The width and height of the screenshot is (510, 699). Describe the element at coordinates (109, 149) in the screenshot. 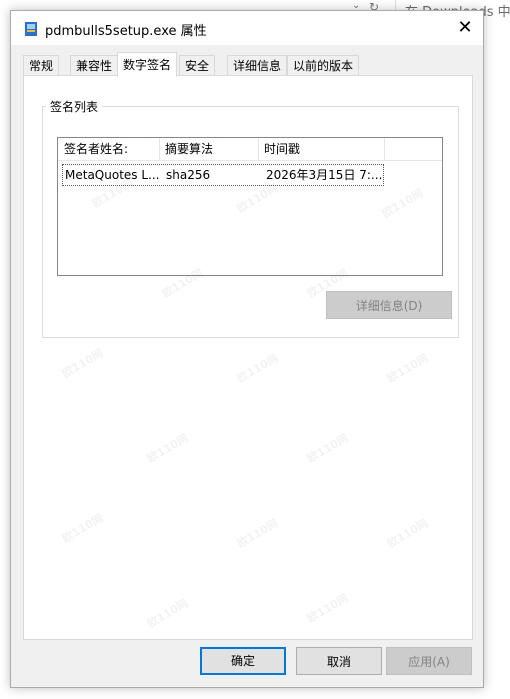

I see `column-header-signer: 签名者姓名:` at that location.